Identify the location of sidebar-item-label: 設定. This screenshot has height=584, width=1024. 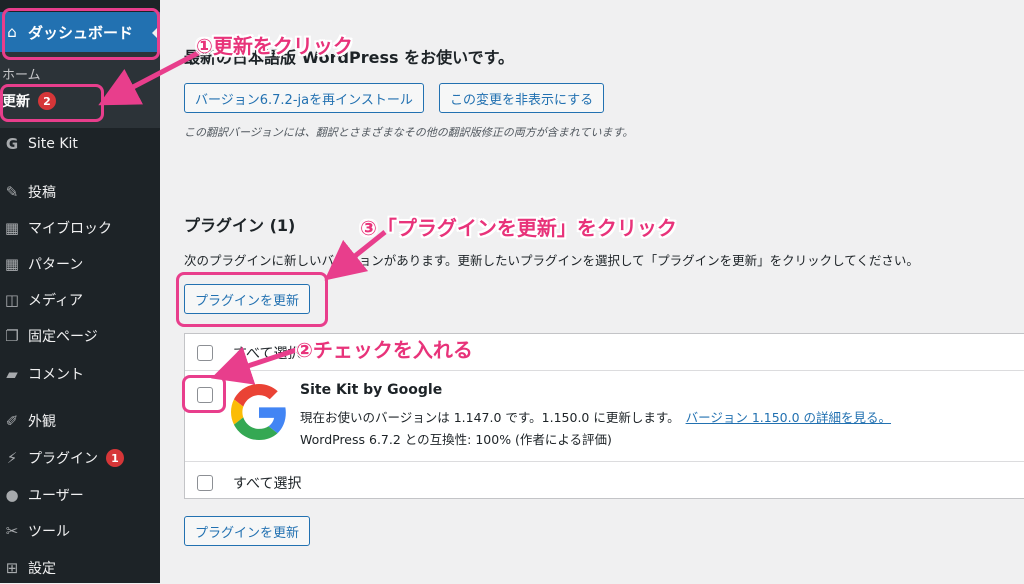
(42, 569).